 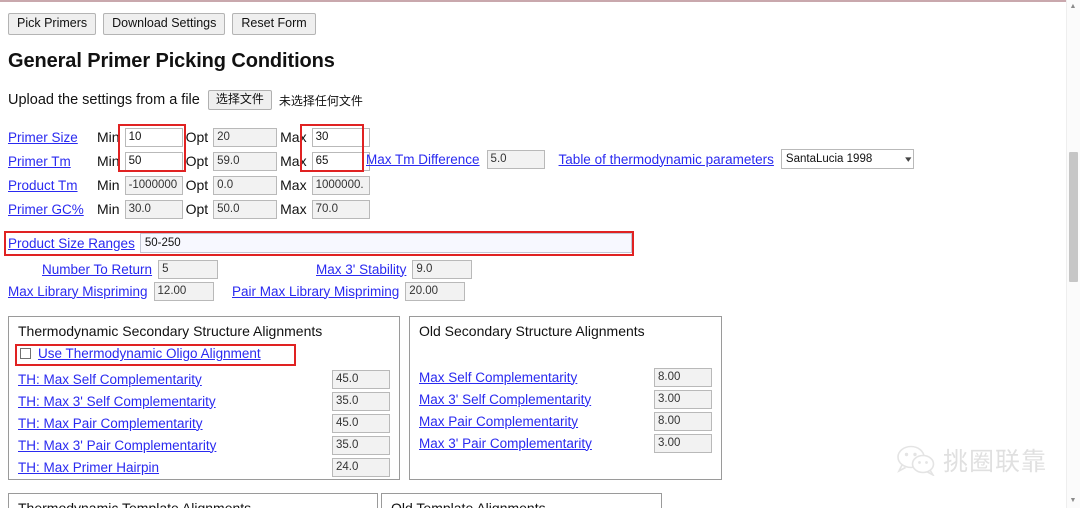 I want to click on max-pair-complementarity-row: Max Pair Complementarity, so click(x=565, y=421).